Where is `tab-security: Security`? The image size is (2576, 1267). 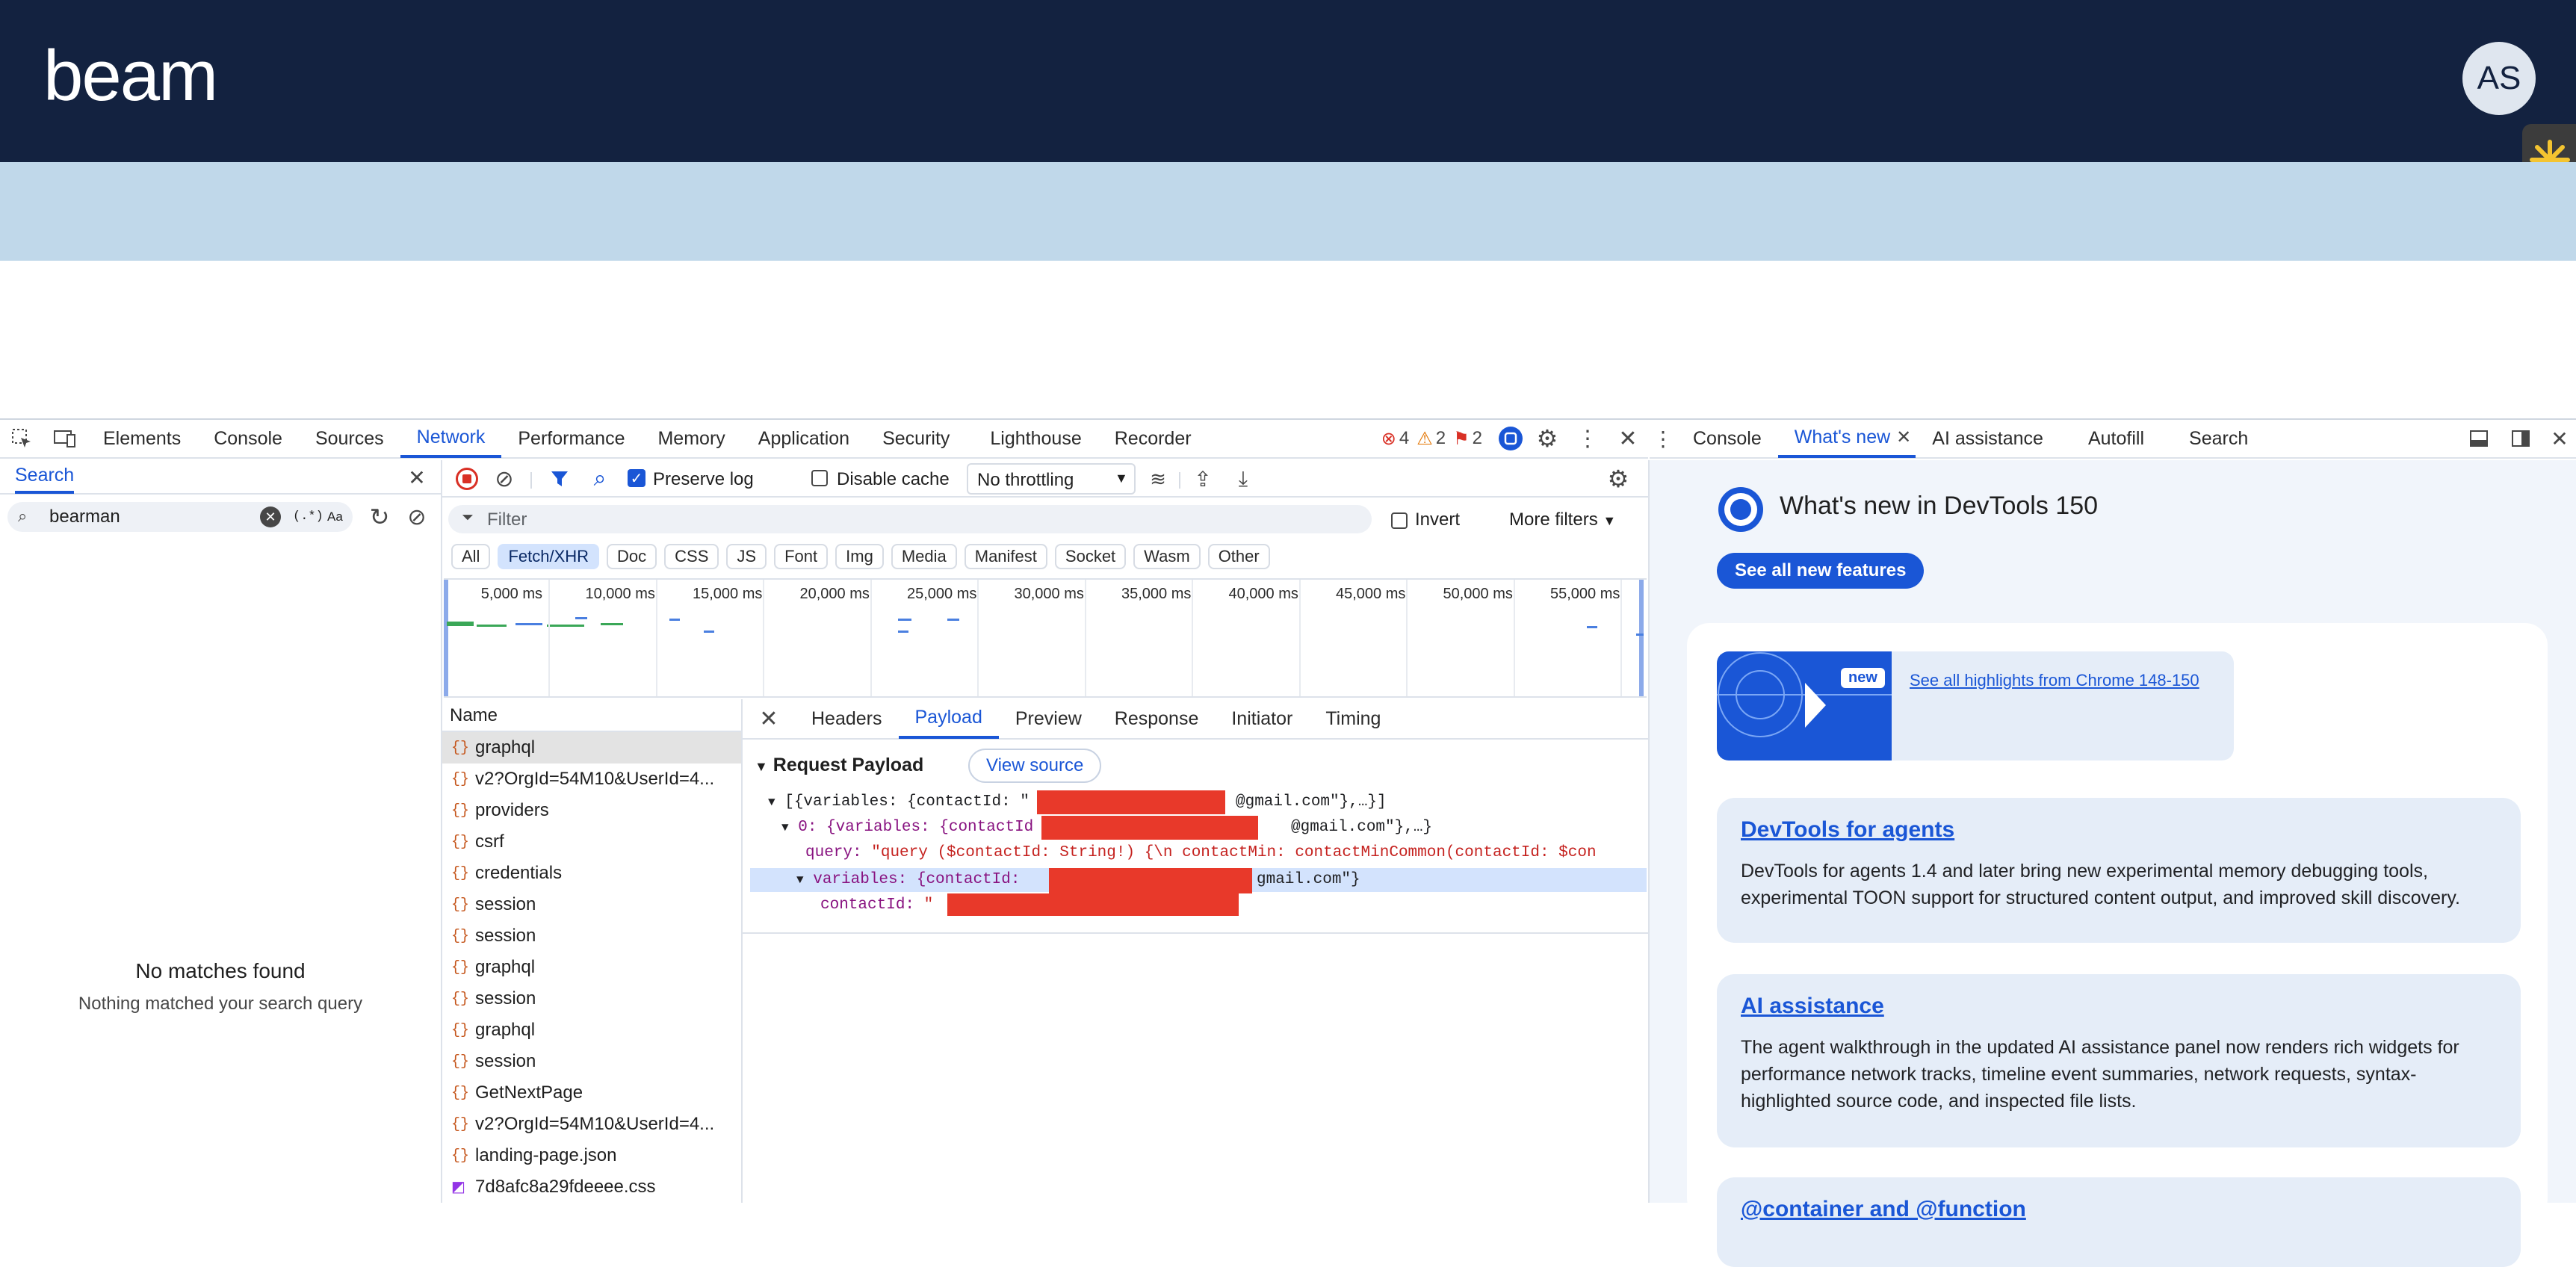 tab-security: Security is located at coordinates (916, 438).